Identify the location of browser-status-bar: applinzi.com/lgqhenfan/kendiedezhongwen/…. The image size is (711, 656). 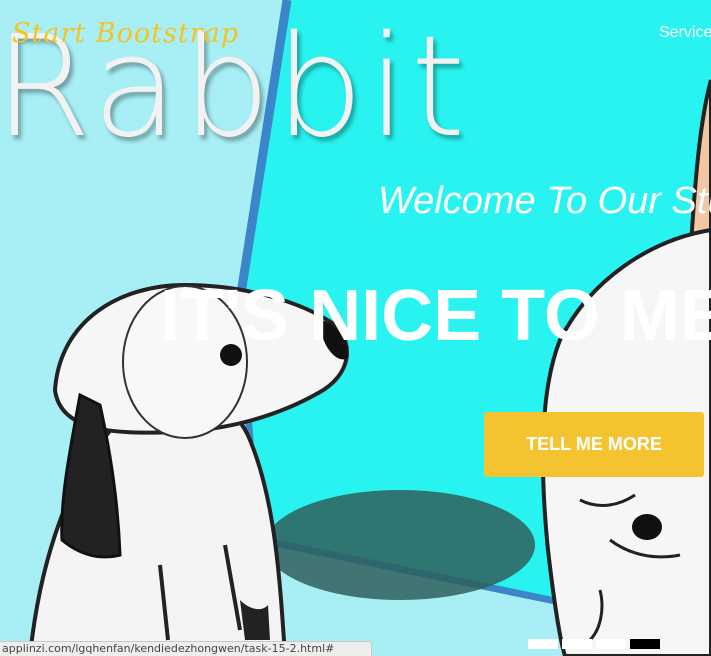
(186, 648).